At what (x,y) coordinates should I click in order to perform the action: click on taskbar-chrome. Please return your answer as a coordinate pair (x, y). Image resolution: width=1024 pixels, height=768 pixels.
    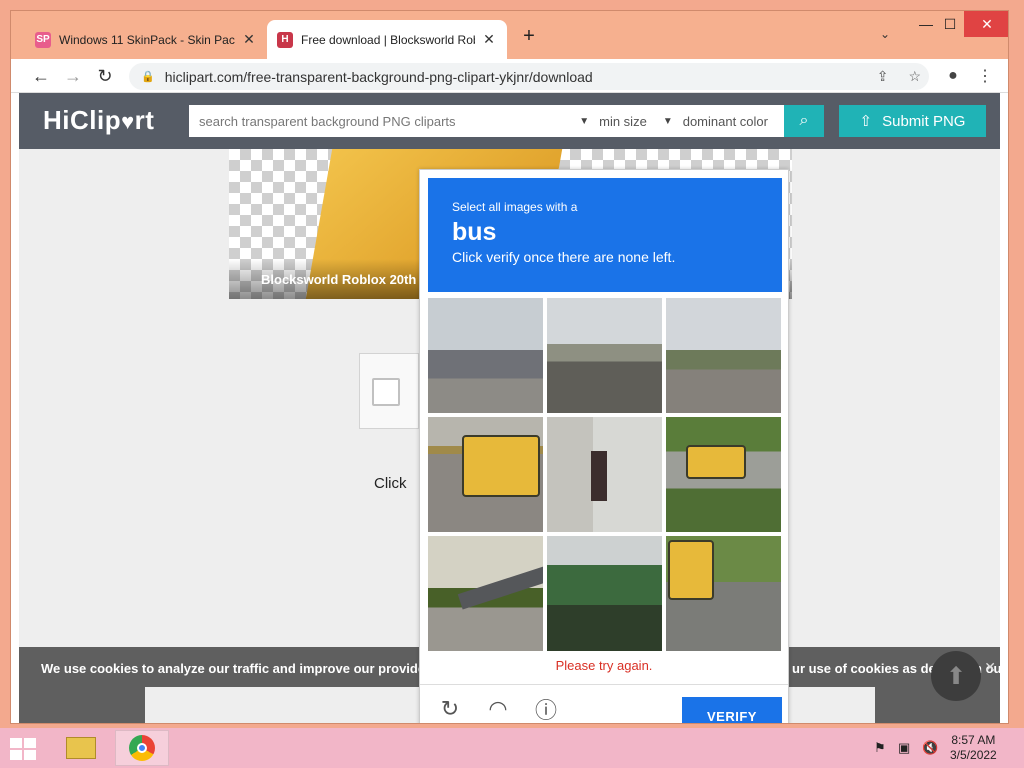
    Looking at the image, I should click on (142, 748).